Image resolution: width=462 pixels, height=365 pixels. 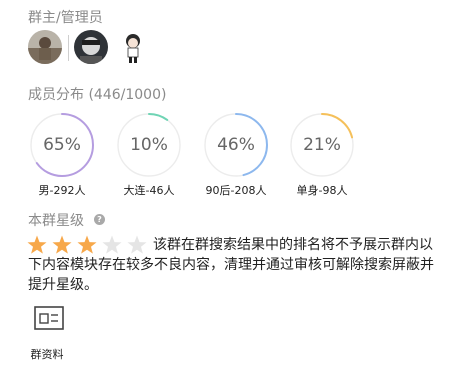 I want to click on distribution-ring: 10% 大连-46人, so click(x=149, y=154).